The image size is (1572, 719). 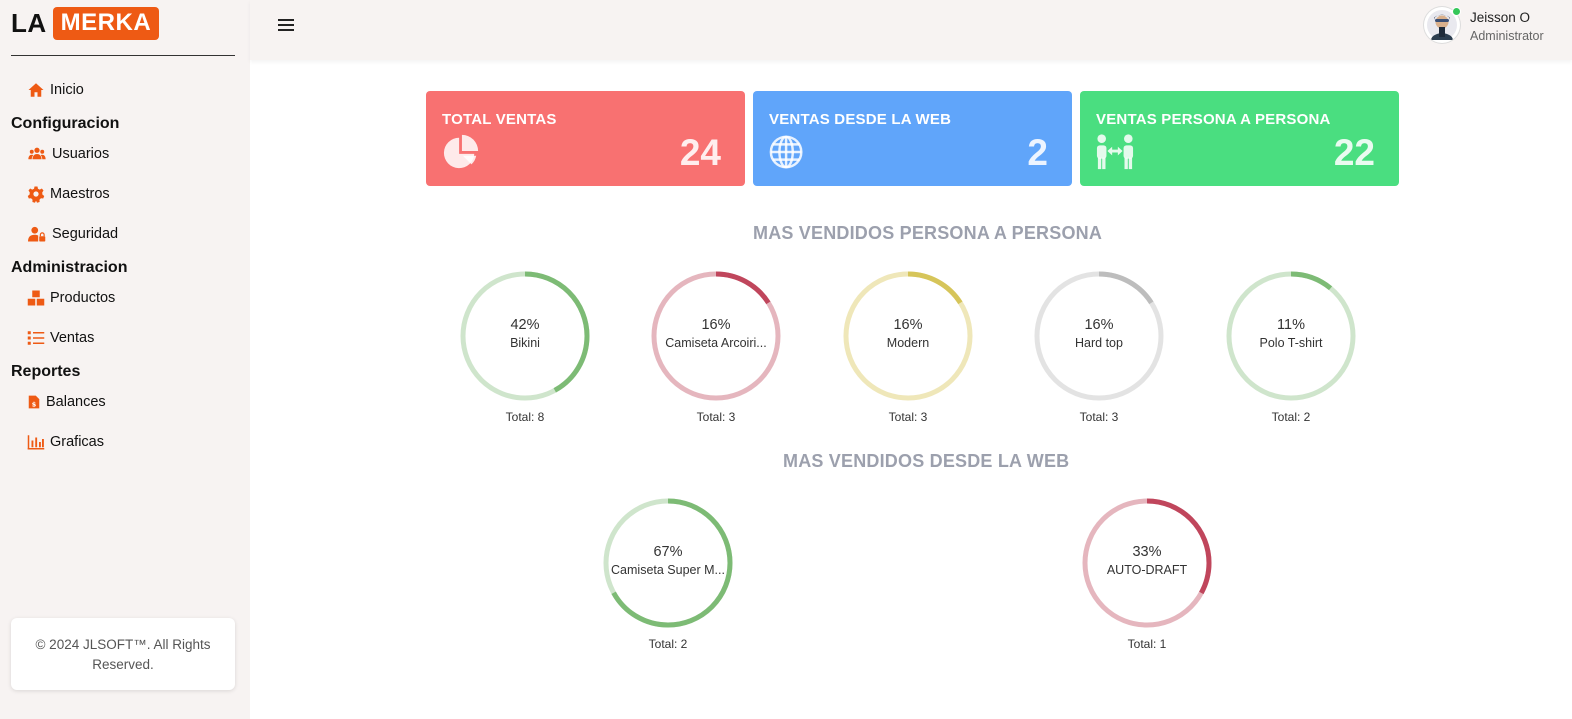 I want to click on donut-product-name: Hard top, so click(x=1099, y=343).